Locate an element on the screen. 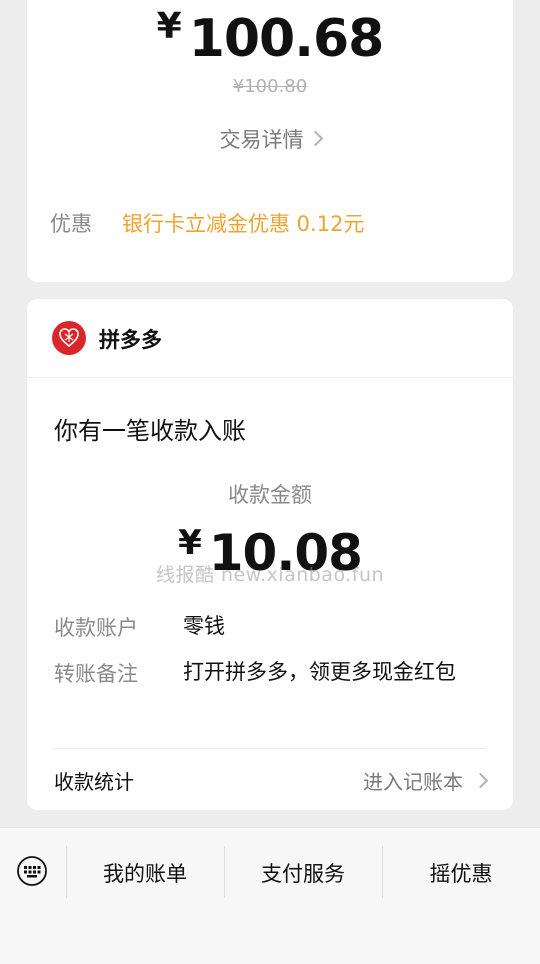 This screenshot has height=964, width=540. menu-item-my-bills: 我的账单 is located at coordinates (145, 873).